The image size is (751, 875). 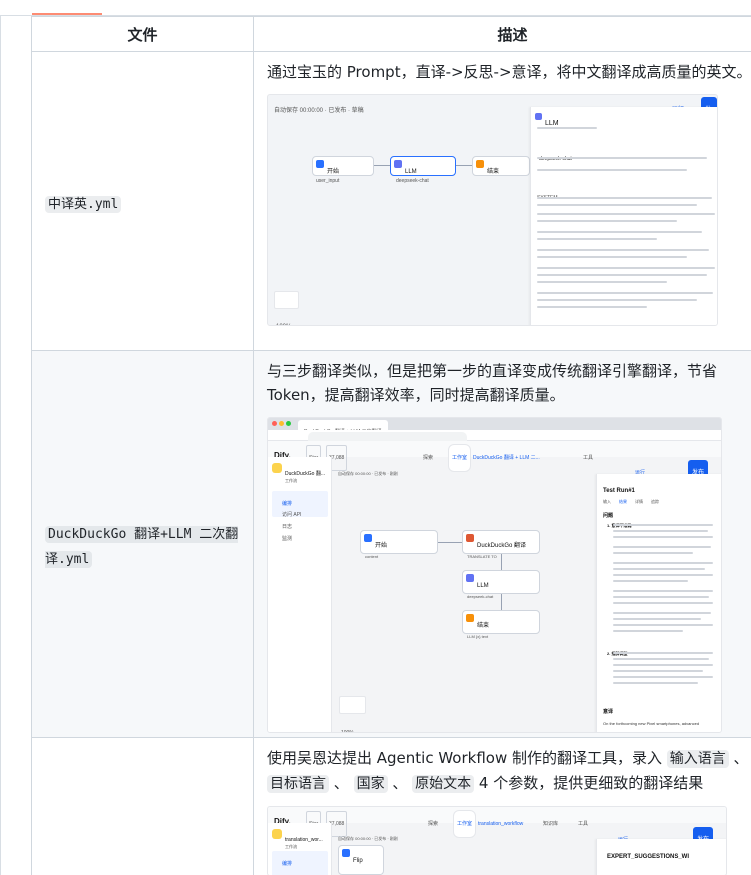 What do you see at coordinates (346, 853) in the screenshot?
I see `node-icon` at bounding box center [346, 853].